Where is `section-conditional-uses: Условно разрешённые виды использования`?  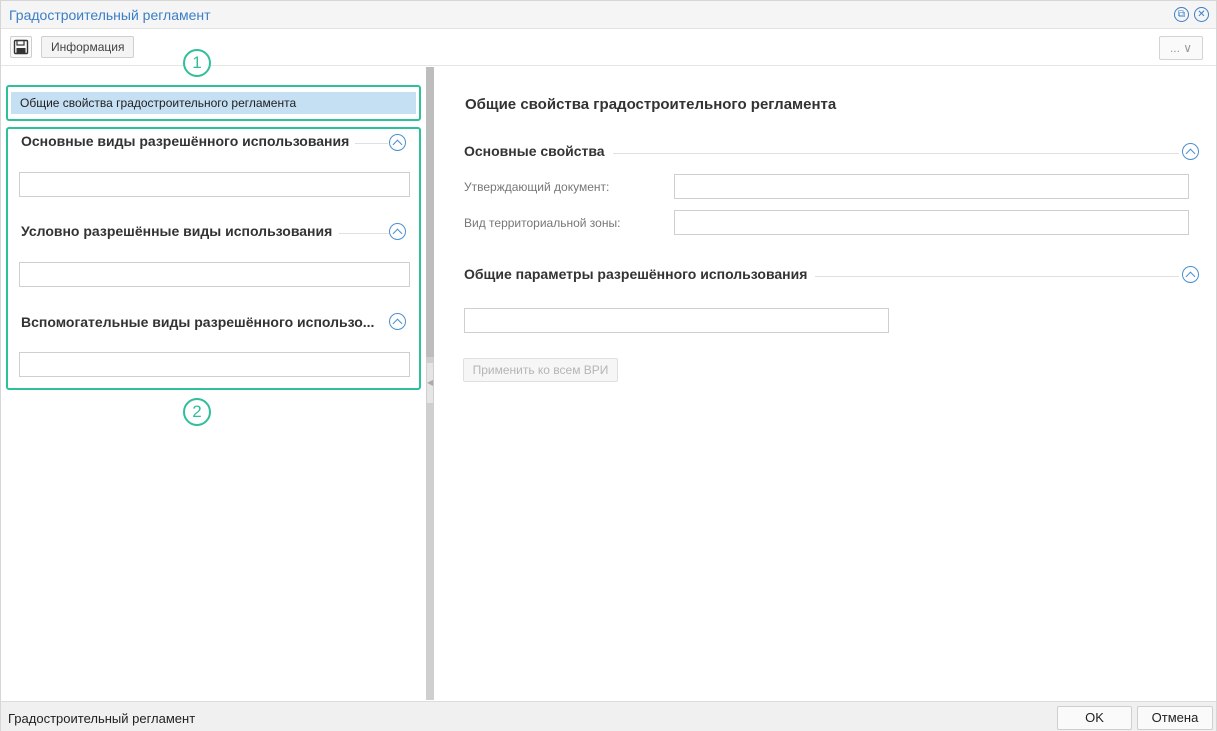 section-conditional-uses: Условно разрешённые виды использования is located at coordinates (216, 233).